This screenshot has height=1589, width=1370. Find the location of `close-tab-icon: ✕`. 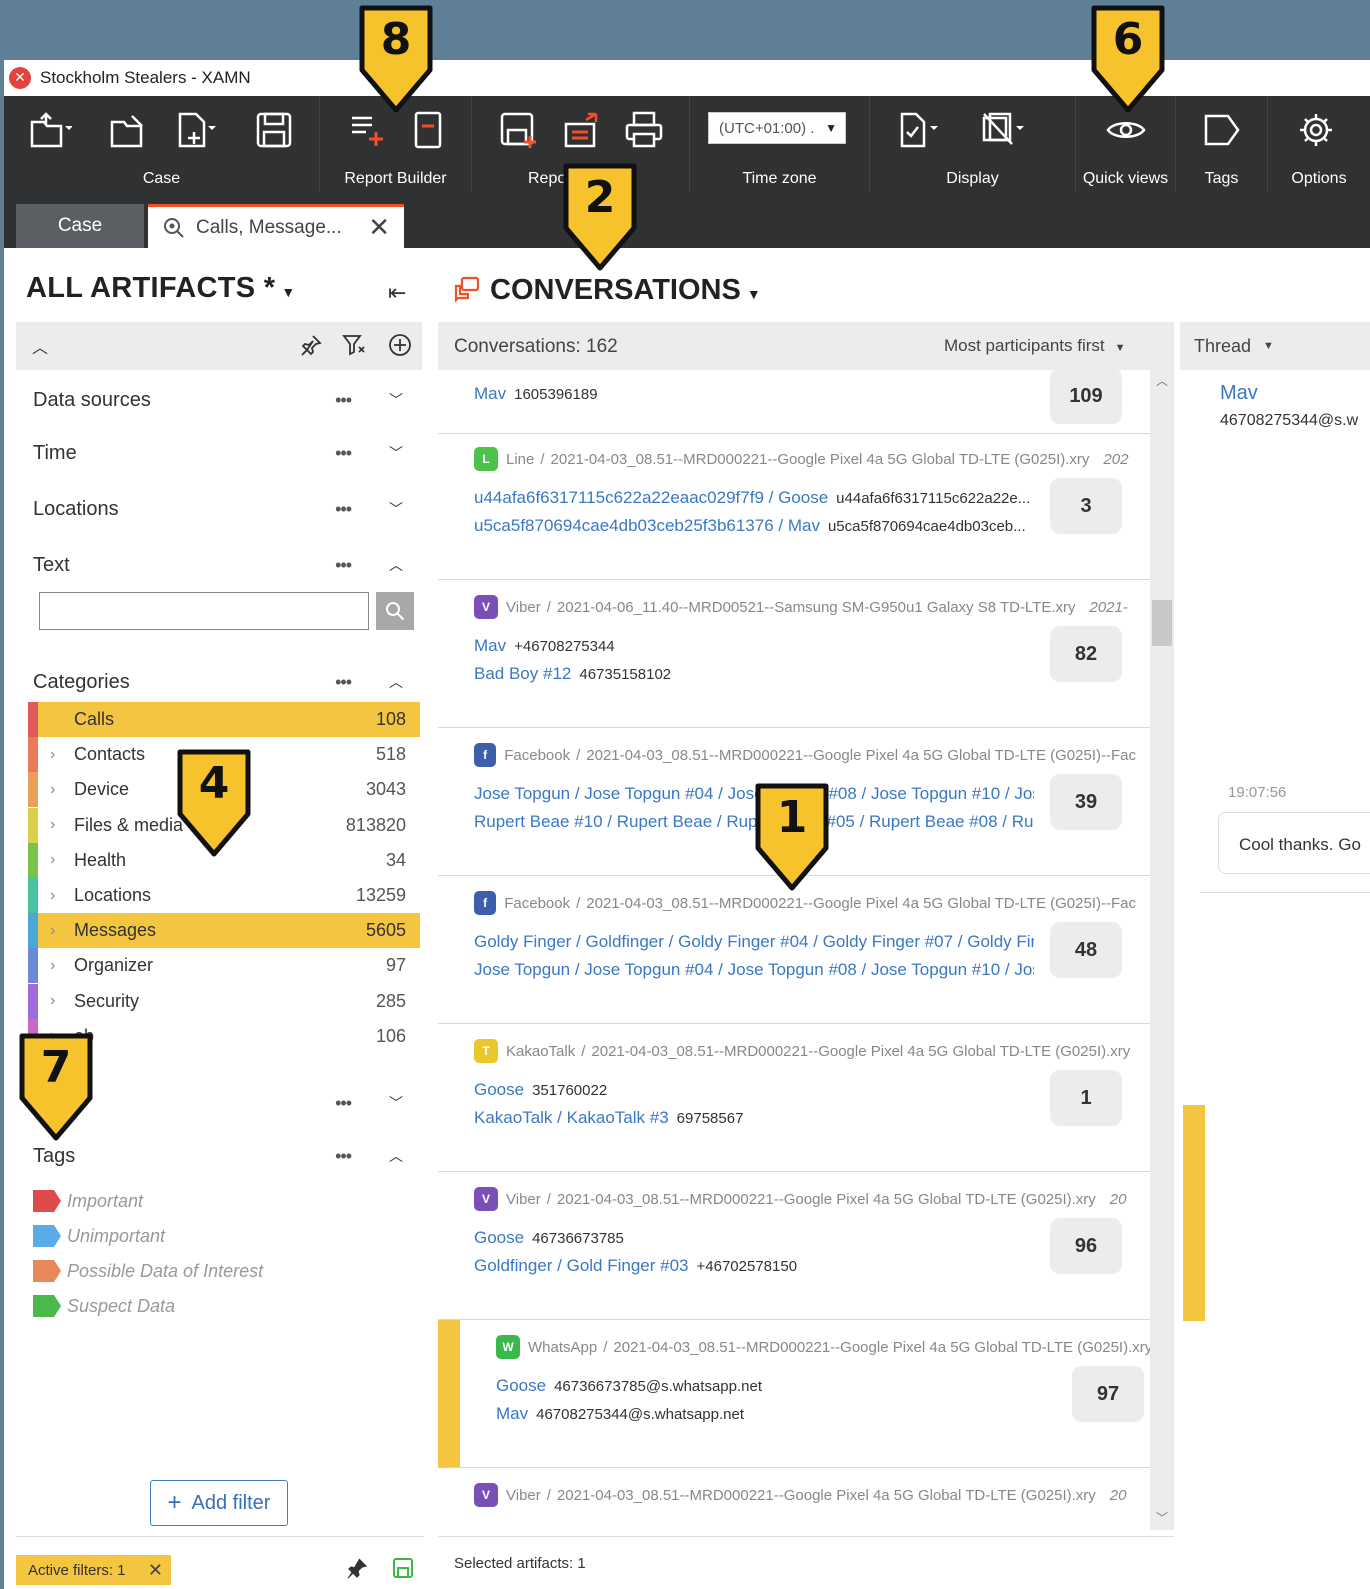

close-tab-icon: ✕ is located at coordinates (379, 227).